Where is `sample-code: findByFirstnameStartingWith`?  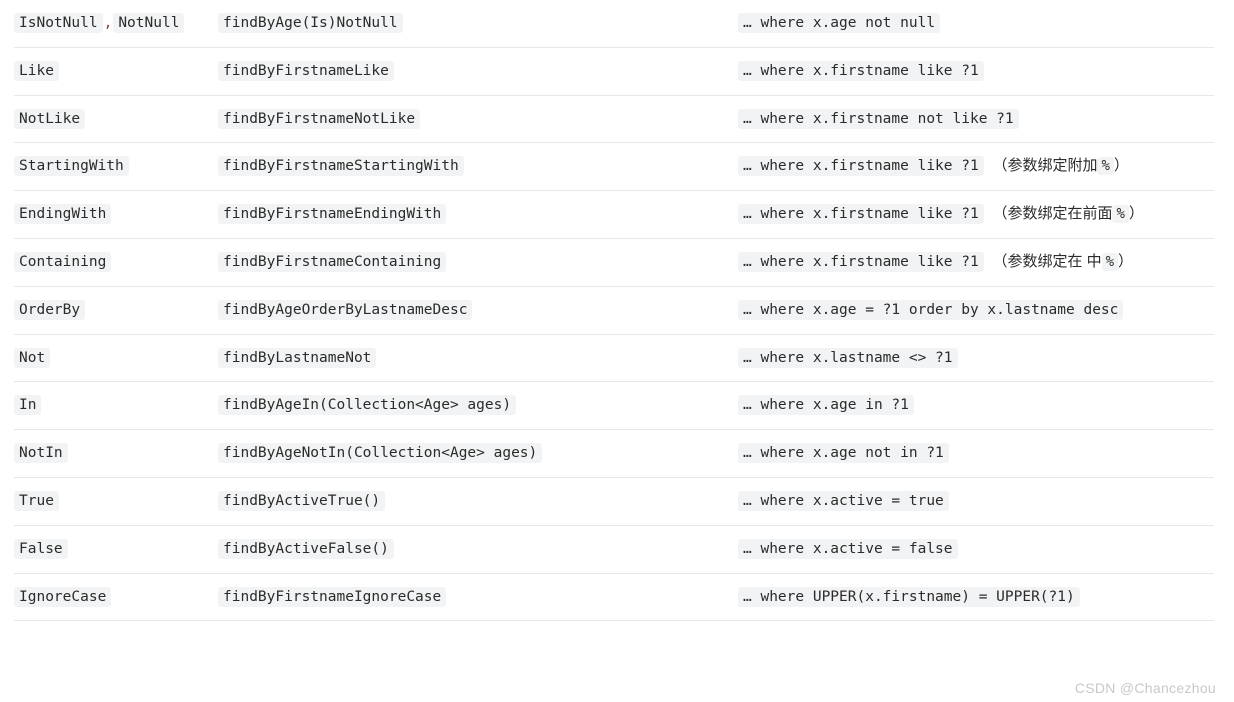
sample-code: findByFirstnameStartingWith is located at coordinates (341, 166).